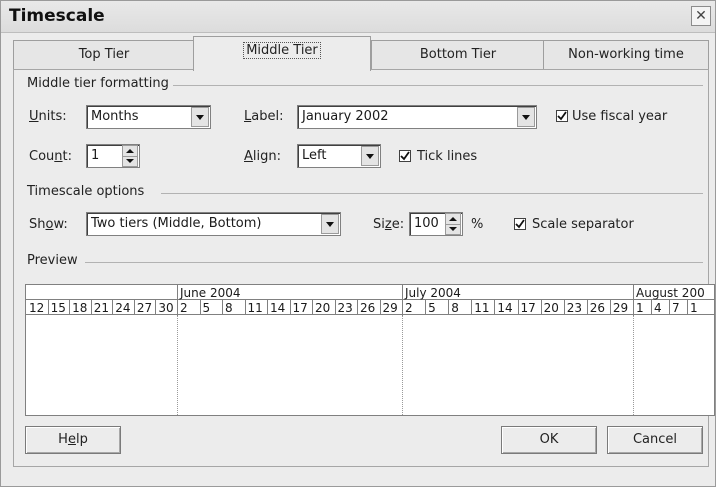 The width and height of the screenshot is (716, 487). Describe the element at coordinates (405, 156) in the screenshot. I see `tick-lines-checkbox` at that location.